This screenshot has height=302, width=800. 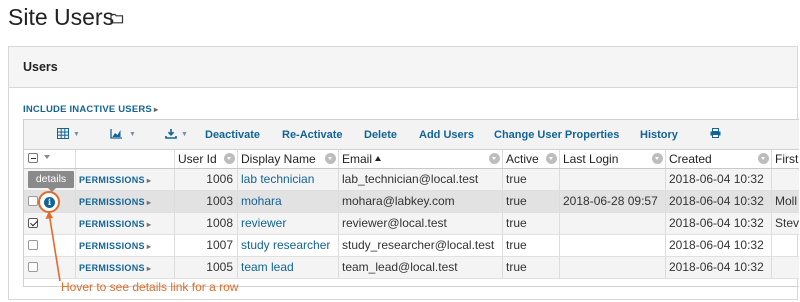 I want to click on column-header-email: Email, so click(x=421, y=159).